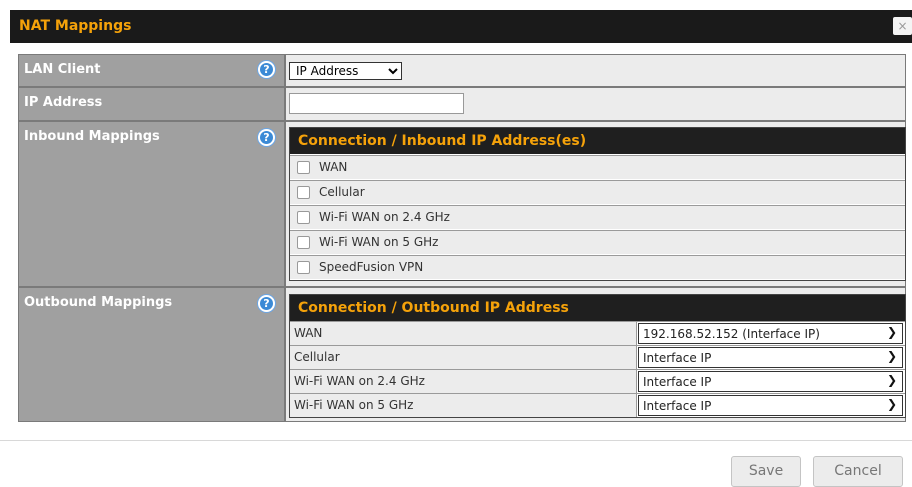  What do you see at coordinates (63, 102) in the screenshot?
I see `ip-address-label: IP Address` at bounding box center [63, 102].